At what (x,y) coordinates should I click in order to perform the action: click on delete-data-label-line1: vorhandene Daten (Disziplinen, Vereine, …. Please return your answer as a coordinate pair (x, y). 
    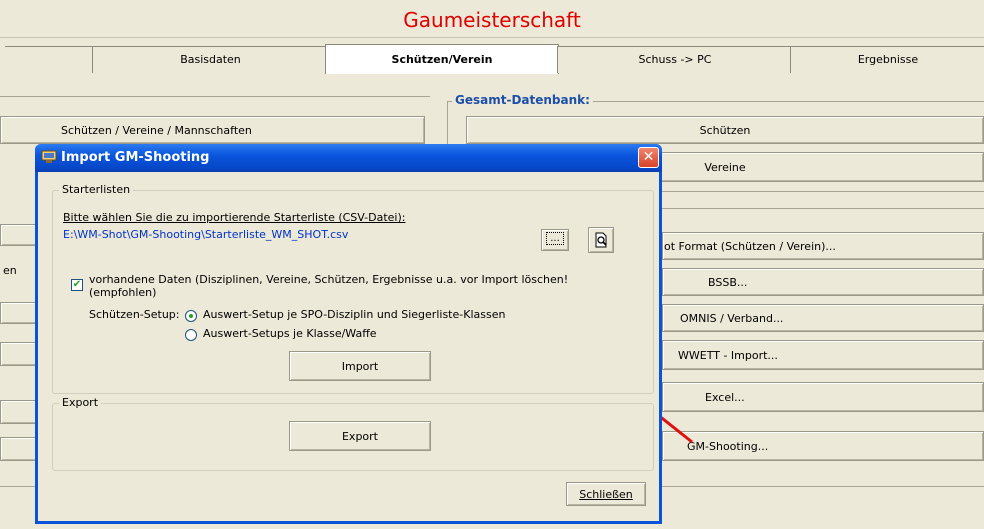
    Looking at the image, I should click on (329, 279).